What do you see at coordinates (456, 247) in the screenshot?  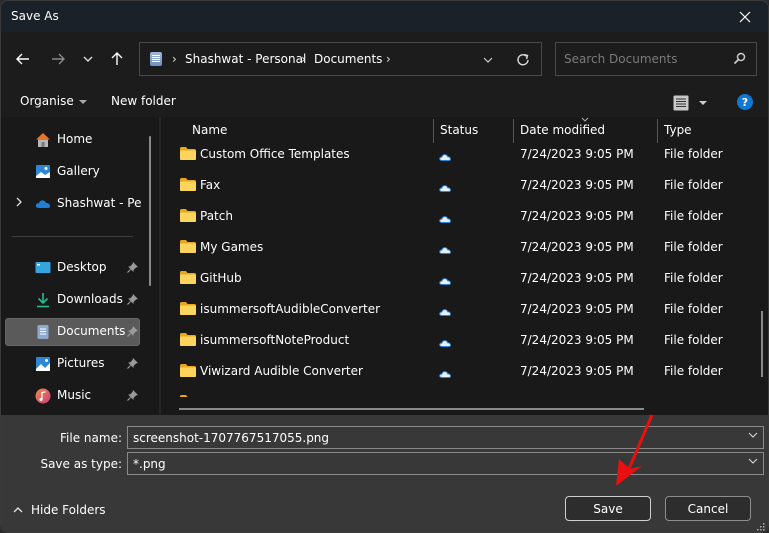 I see `file-row: My Games 7/24/2023 9:05 PM File folder` at bounding box center [456, 247].